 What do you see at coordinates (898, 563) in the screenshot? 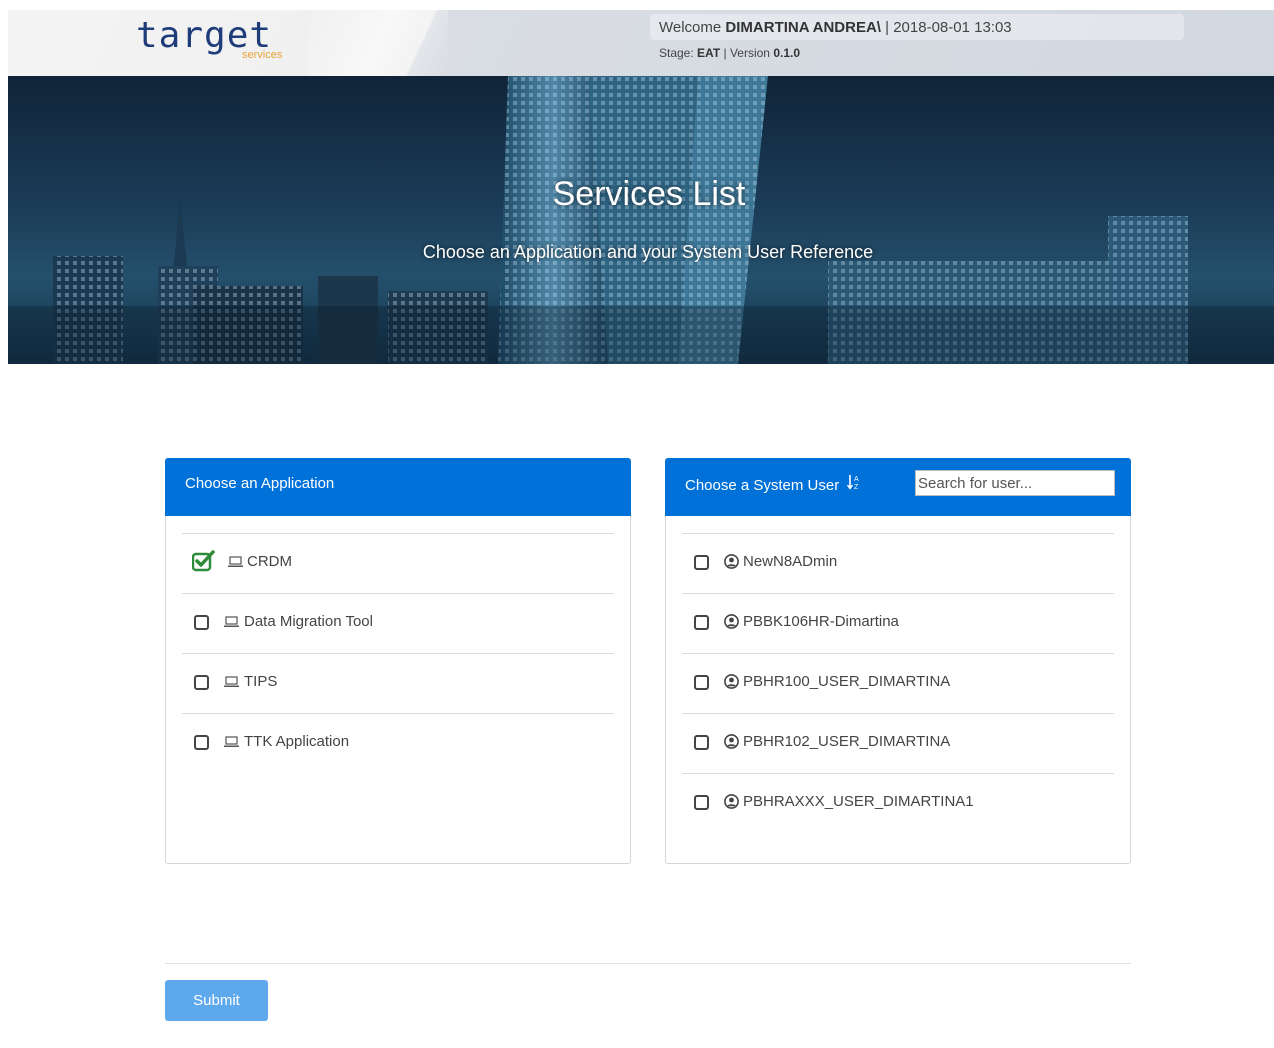
I see `user-row: NewN8ADmin` at bounding box center [898, 563].